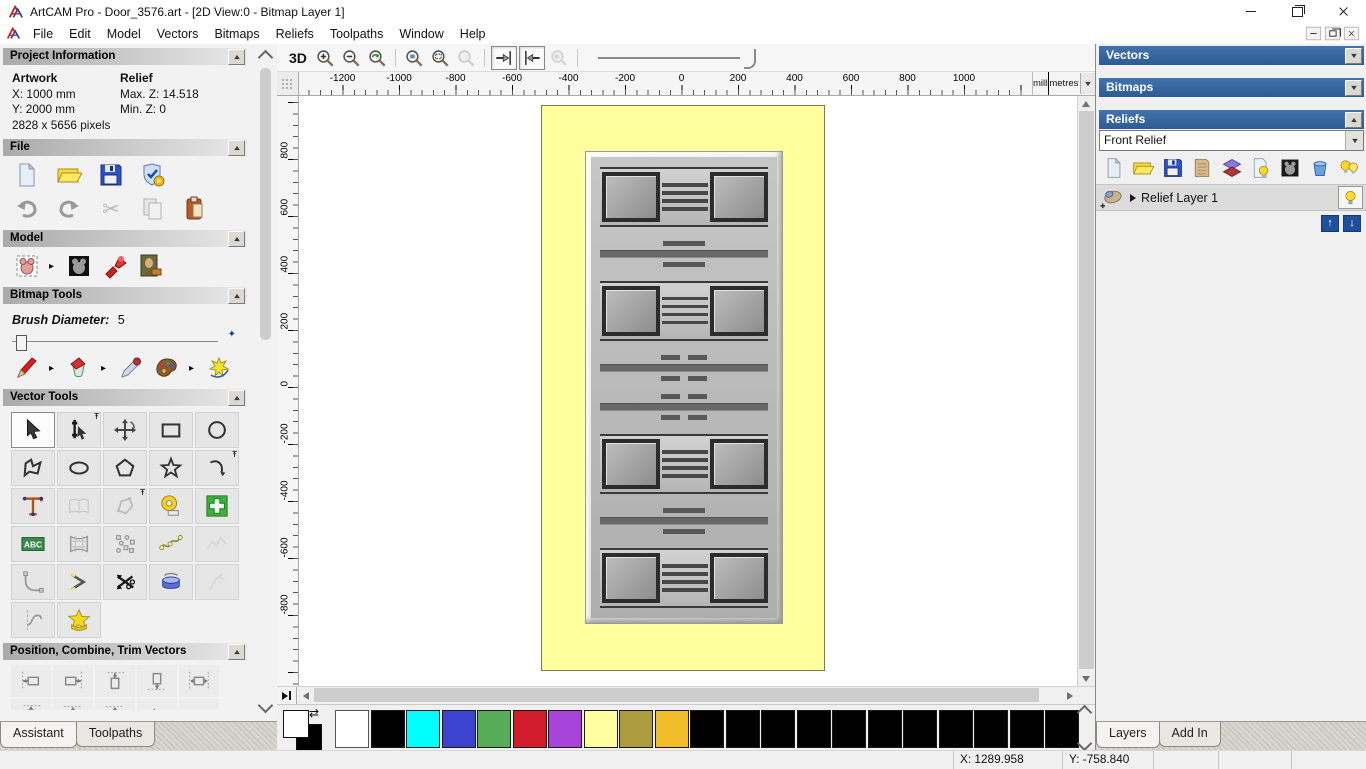  Describe the element at coordinates (111, 175) in the screenshot. I see `save-model-icon` at that location.